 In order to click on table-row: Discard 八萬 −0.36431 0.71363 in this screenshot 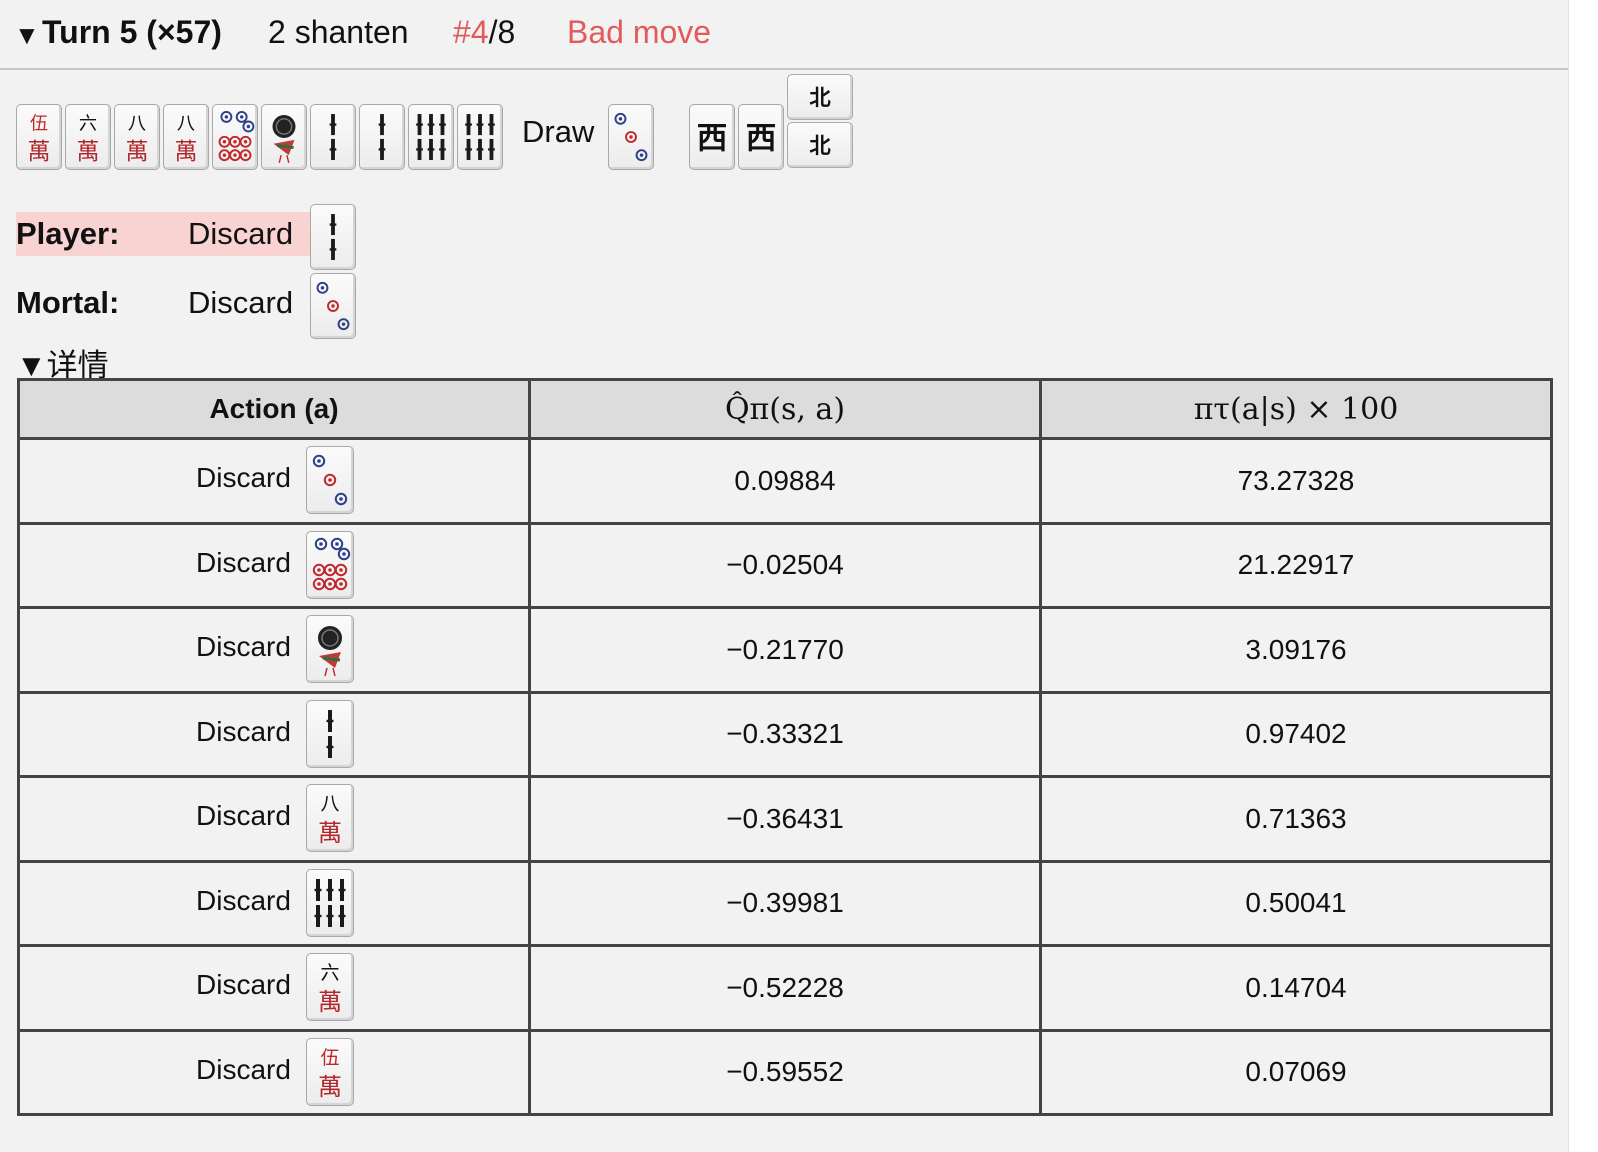, I will do `click(785, 819)`.